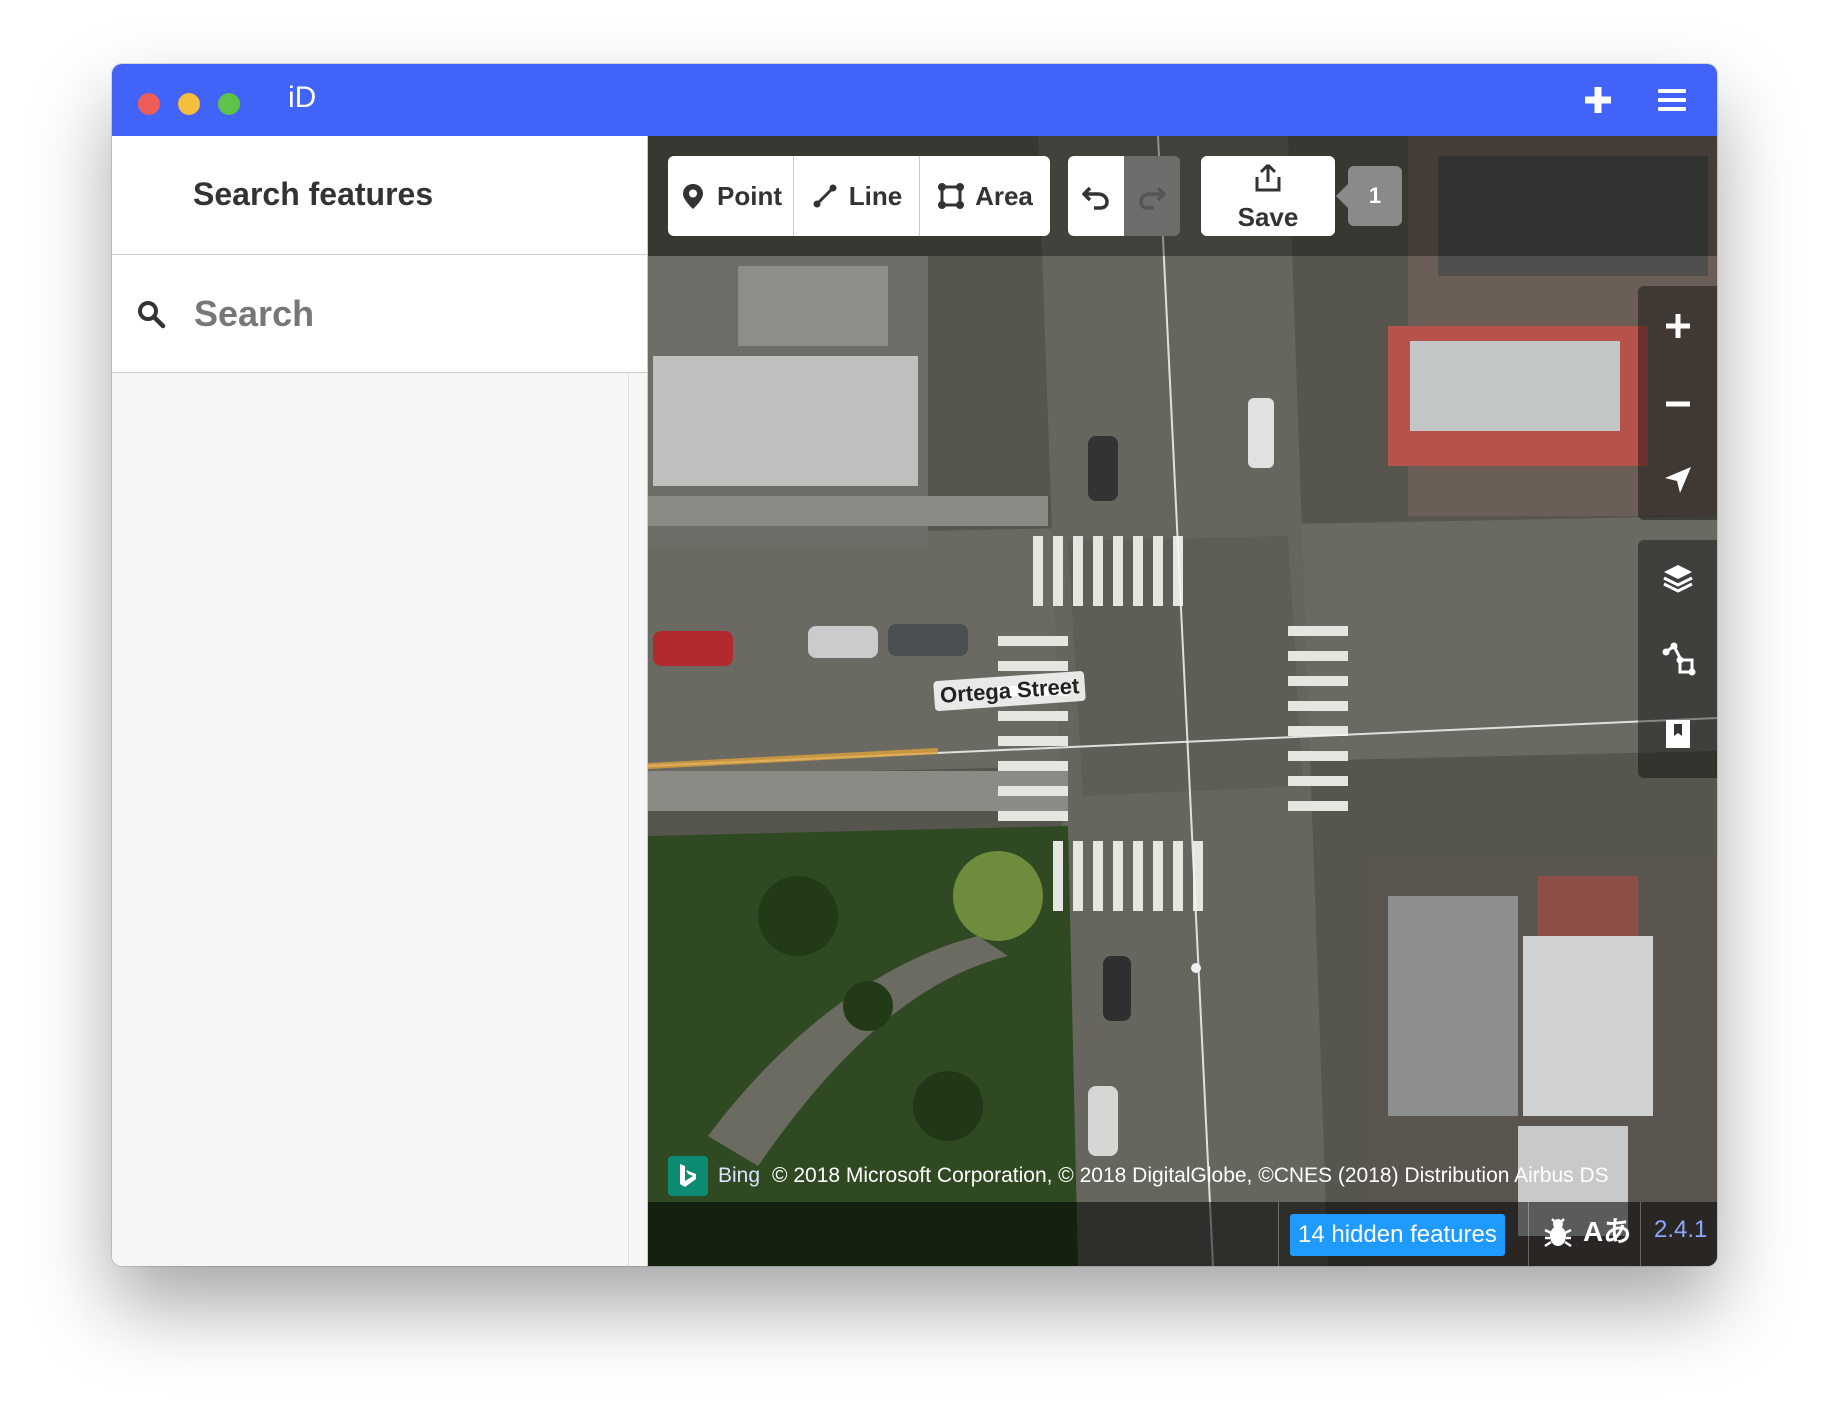 This screenshot has width=1824, height=1424. I want to click on minimize-window-button, so click(189, 104).